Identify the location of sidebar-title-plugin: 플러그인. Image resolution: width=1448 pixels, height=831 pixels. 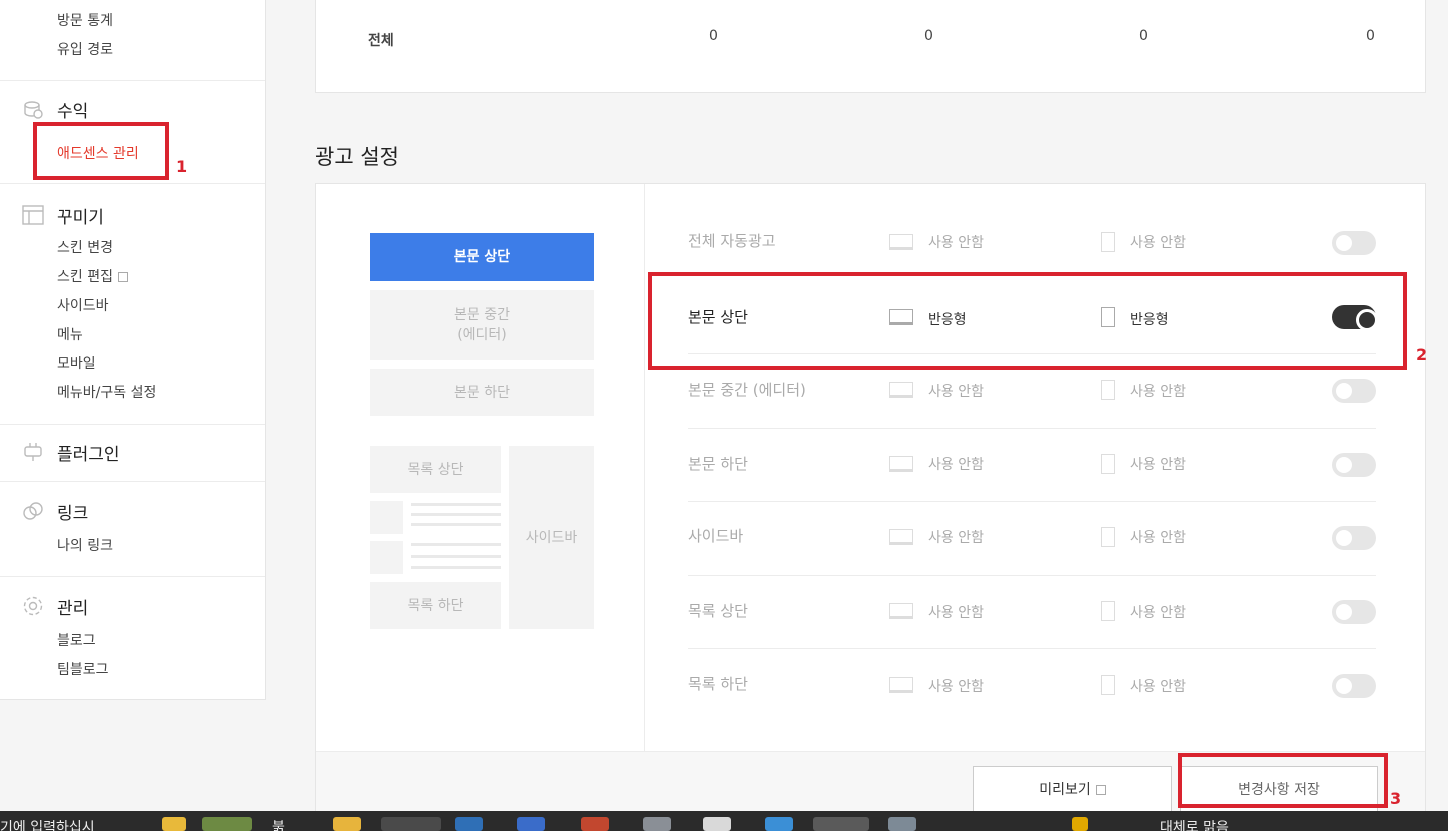
(88, 452).